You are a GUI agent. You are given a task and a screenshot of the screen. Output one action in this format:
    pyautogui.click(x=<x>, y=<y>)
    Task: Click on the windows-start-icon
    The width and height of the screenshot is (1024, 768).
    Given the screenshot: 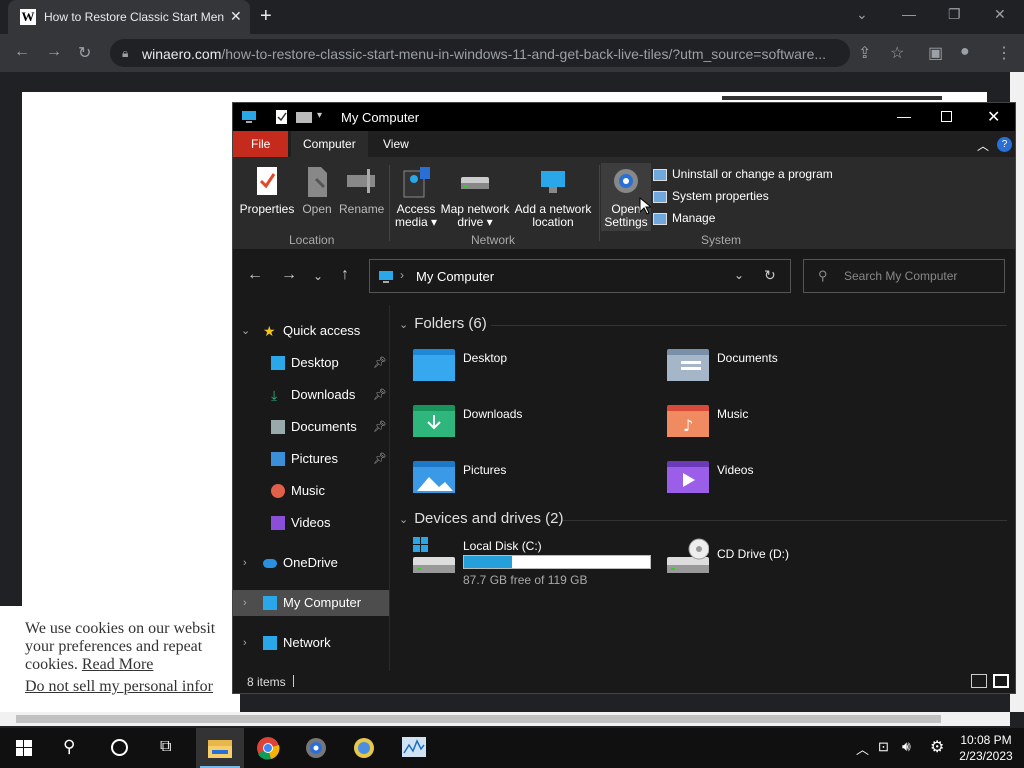 What is the action you would take?
    pyautogui.click(x=24, y=748)
    